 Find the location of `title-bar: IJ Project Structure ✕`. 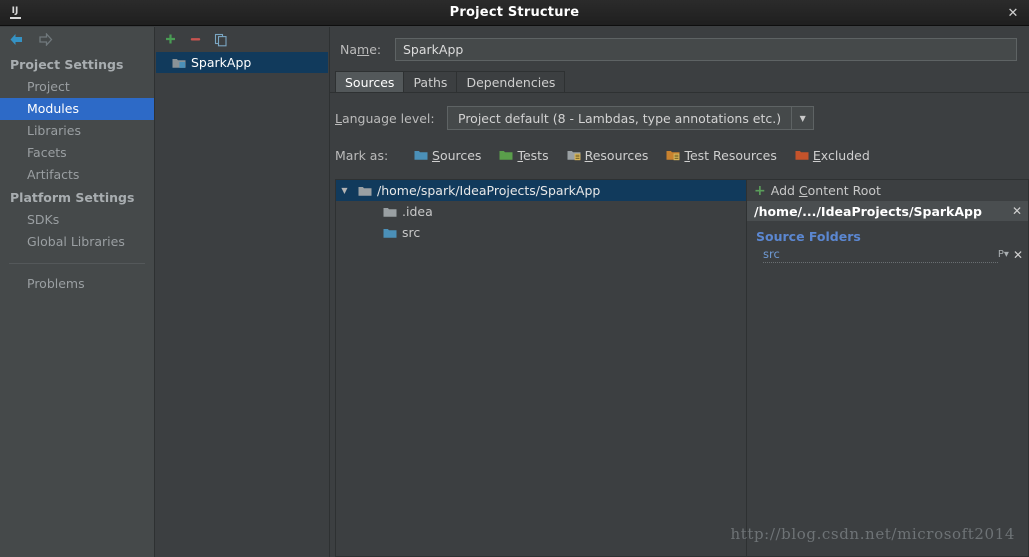

title-bar: IJ Project Structure ✕ is located at coordinates (514, 13).